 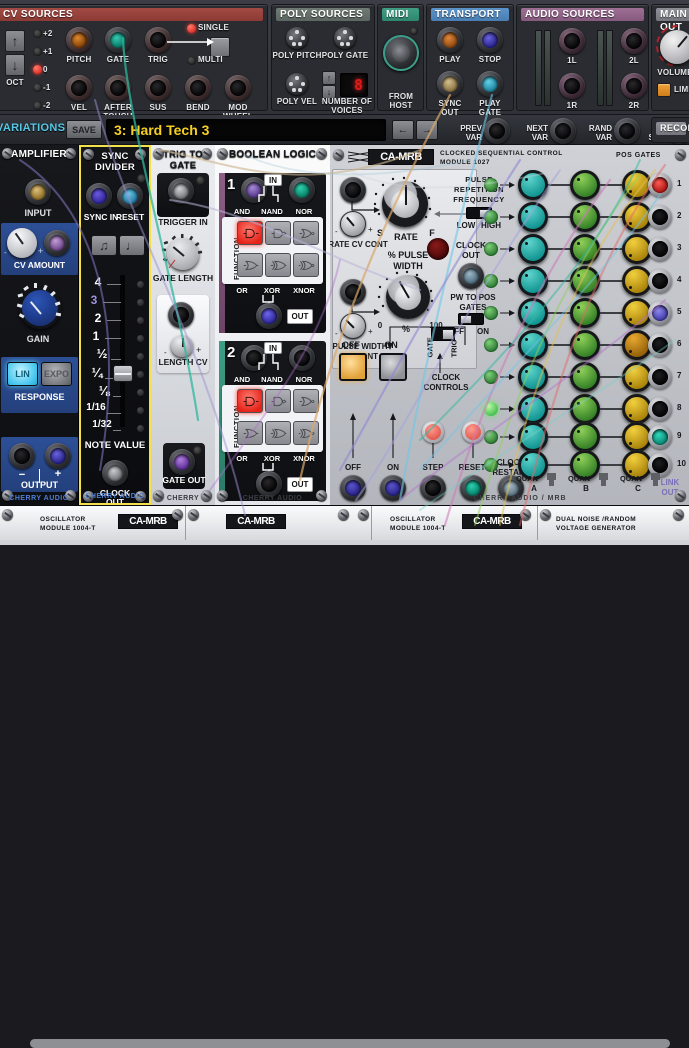 I want to click on amp-cv-jack, so click(x=57, y=243).